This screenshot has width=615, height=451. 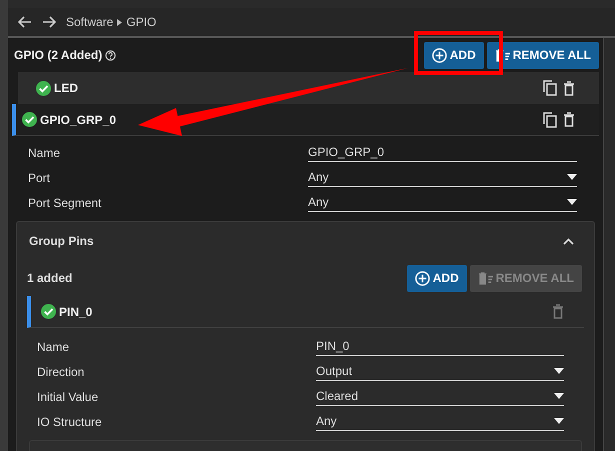 I want to click on forward-arrow-icon, so click(x=49, y=22).